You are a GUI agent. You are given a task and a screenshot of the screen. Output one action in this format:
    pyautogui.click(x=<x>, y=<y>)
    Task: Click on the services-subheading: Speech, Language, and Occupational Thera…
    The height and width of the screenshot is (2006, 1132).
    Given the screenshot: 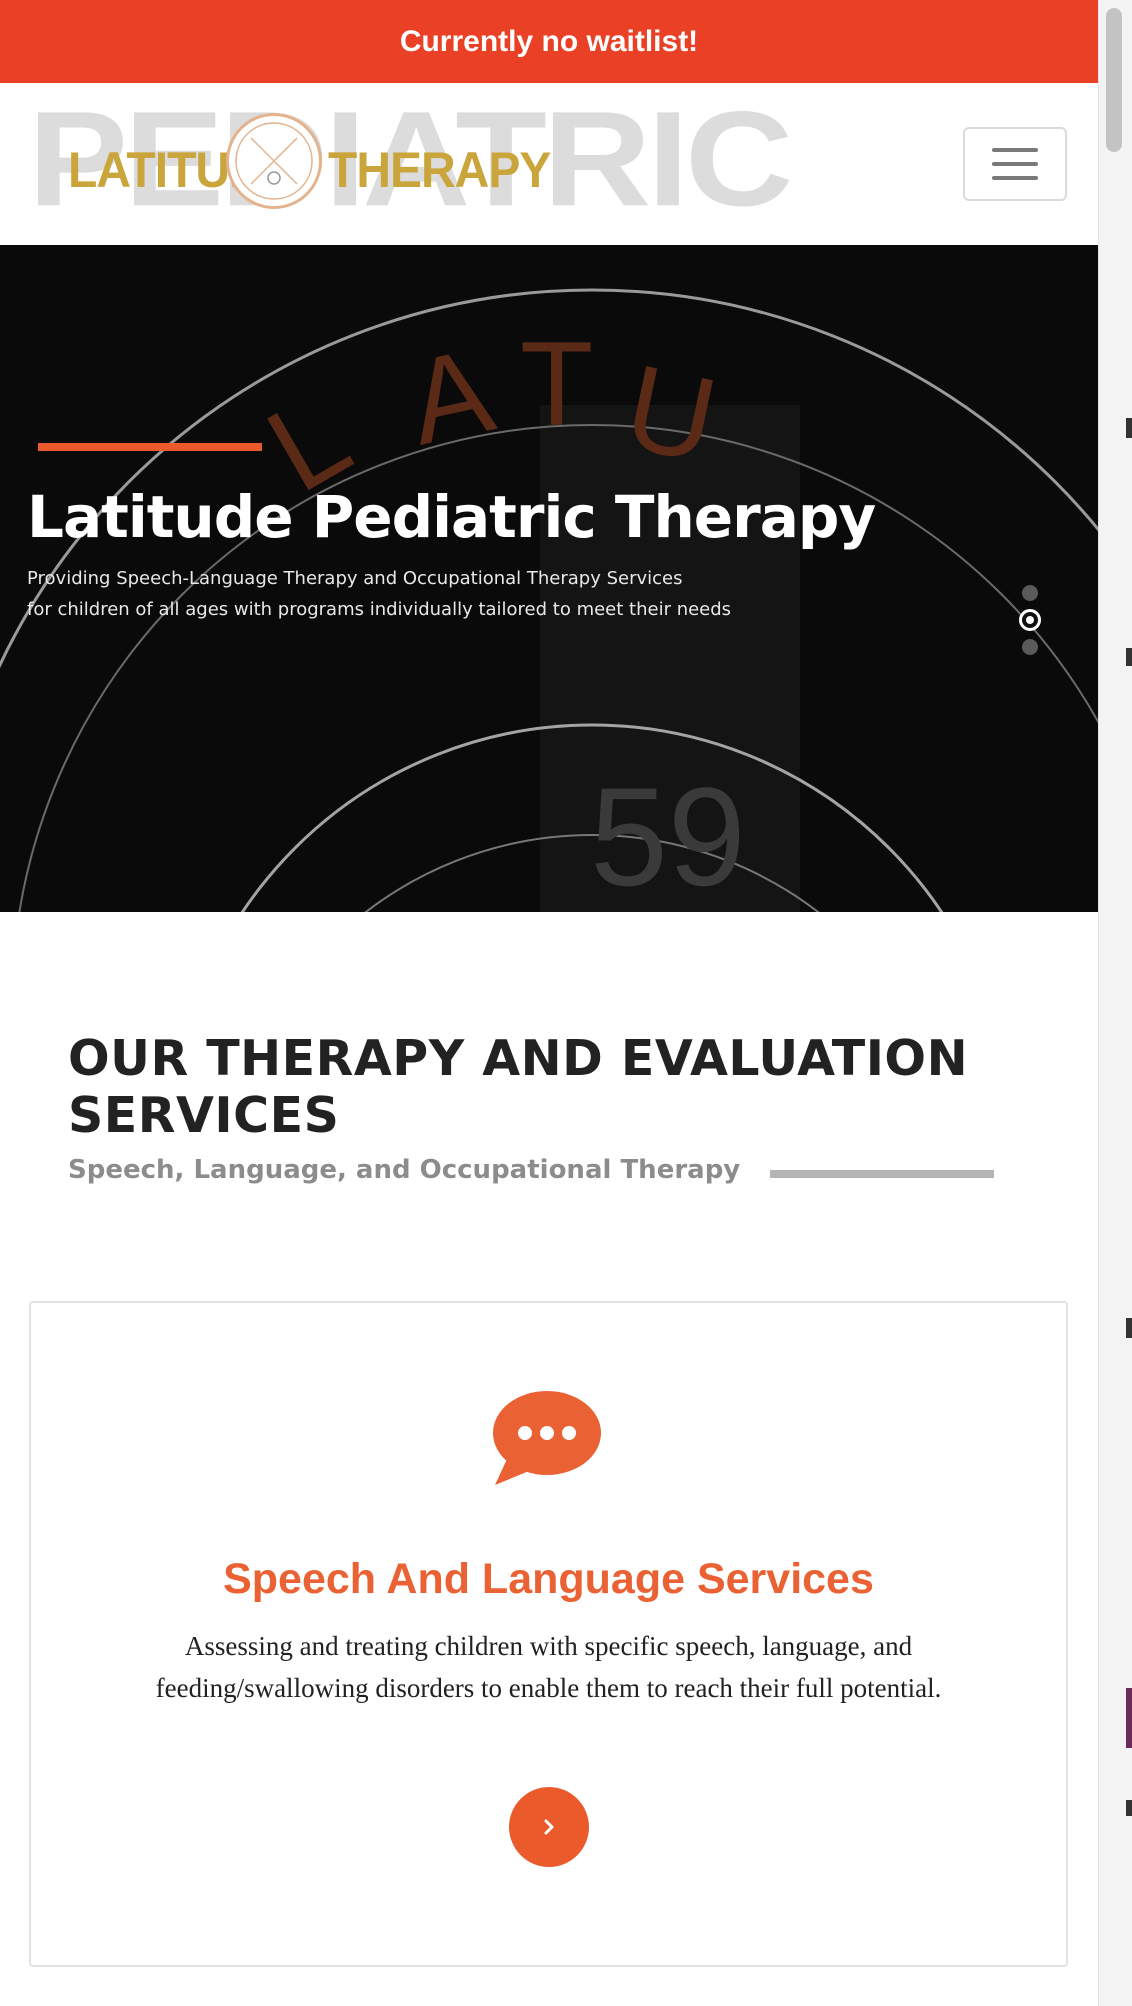 What is the action you would take?
    pyautogui.click(x=404, y=1170)
    